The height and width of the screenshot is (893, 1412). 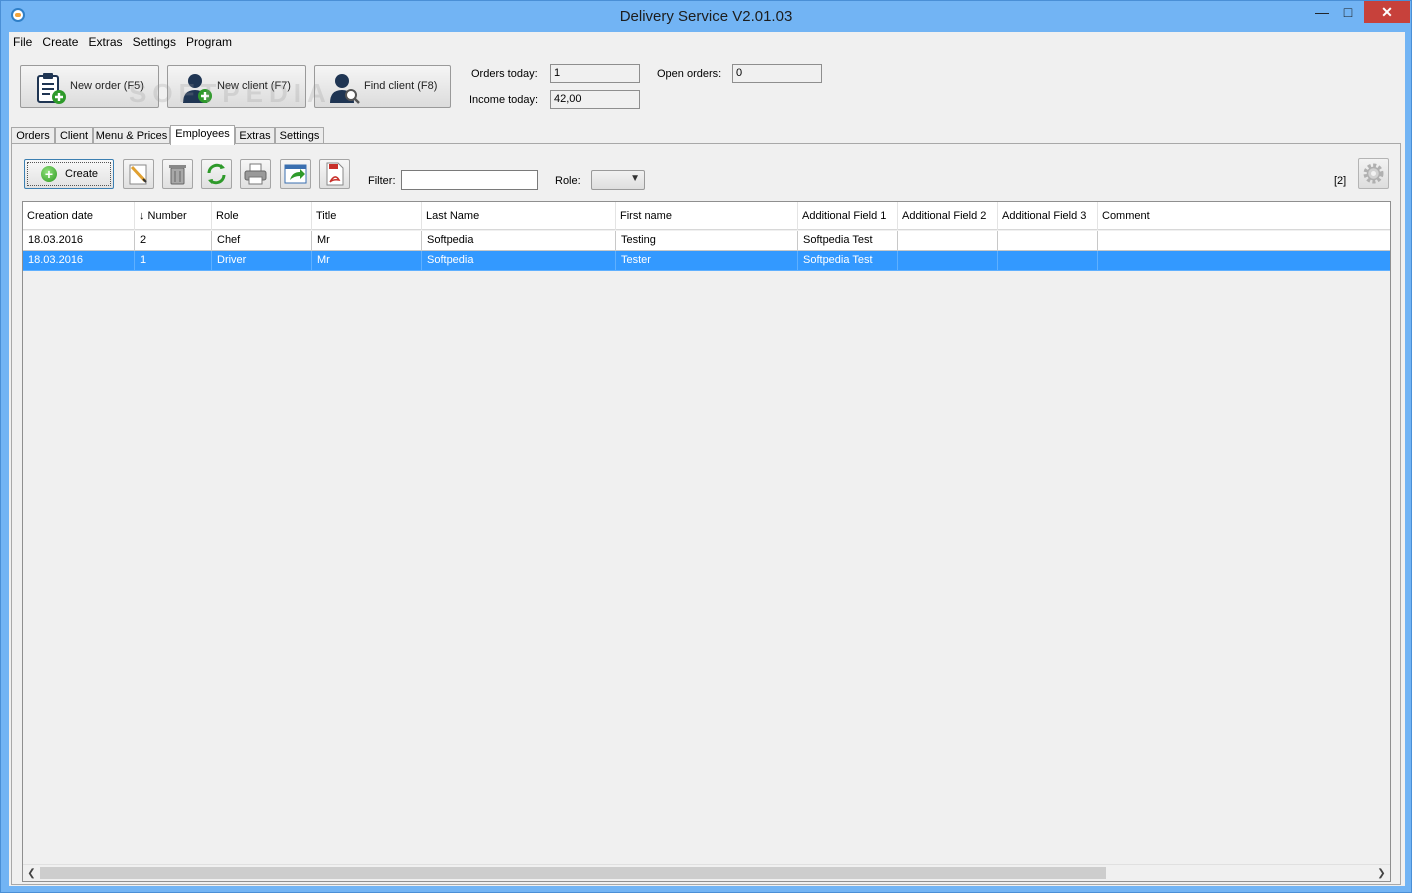 What do you see at coordinates (595, 99) in the screenshot?
I see `income-today-field: 42,00` at bounding box center [595, 99].